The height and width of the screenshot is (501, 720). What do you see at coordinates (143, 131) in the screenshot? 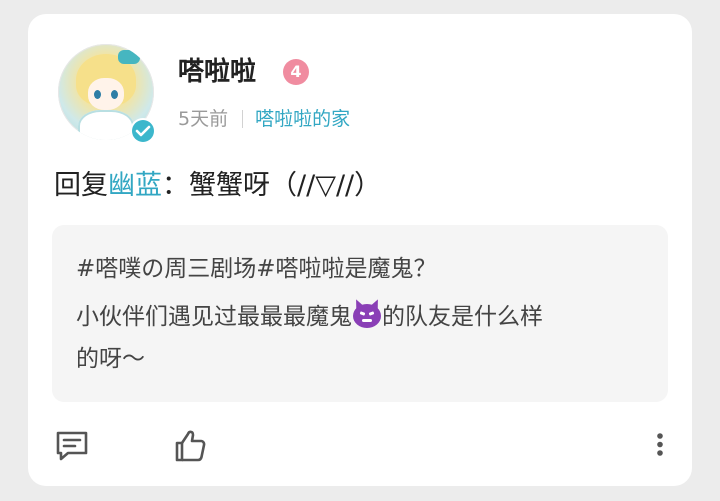
I see `verified-badge-icon` at bounding box center [143, 131].